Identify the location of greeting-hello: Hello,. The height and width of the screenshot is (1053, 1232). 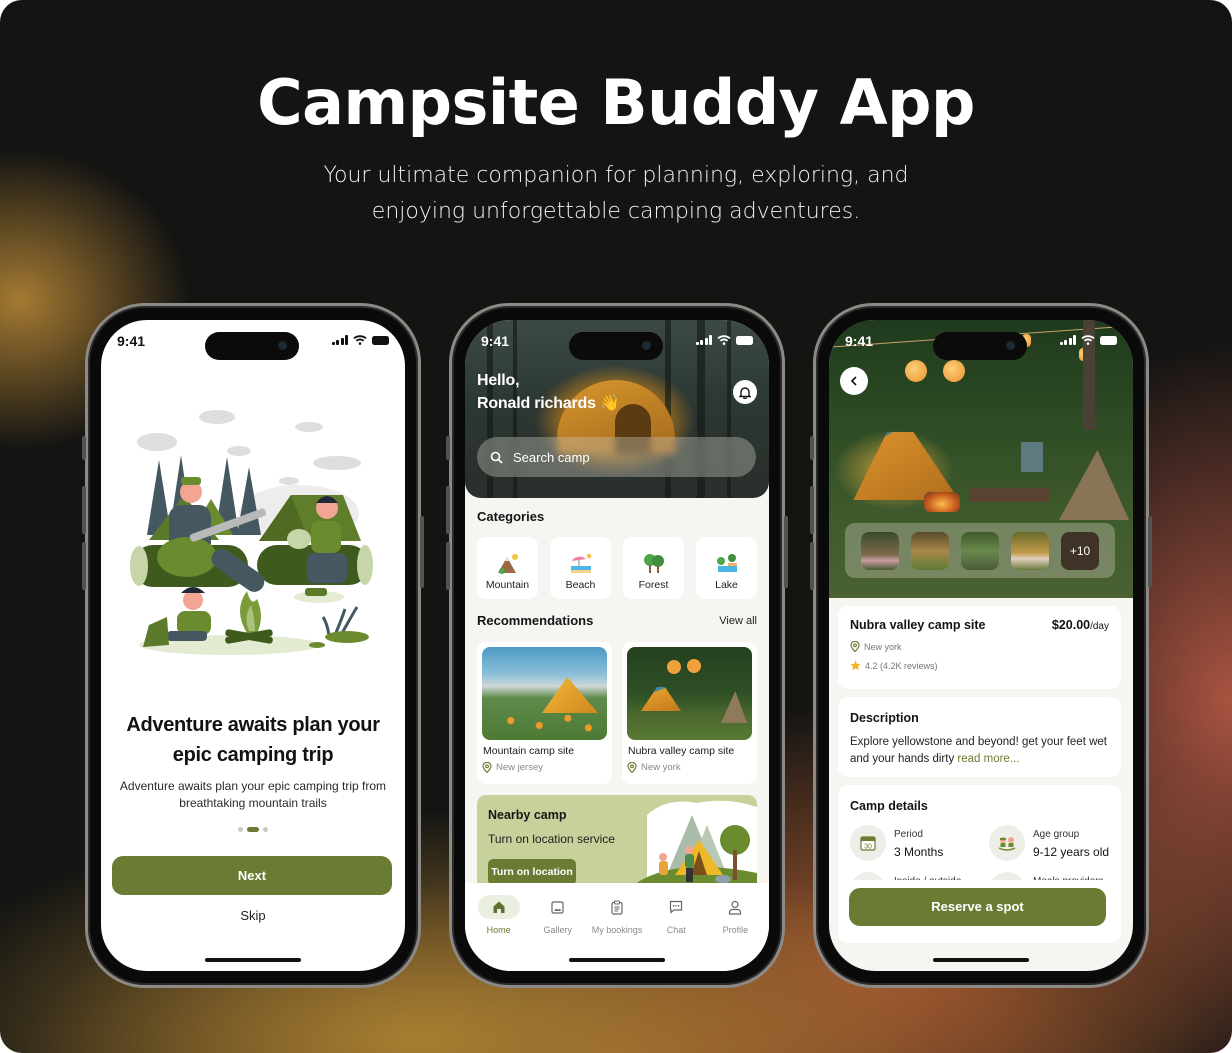
(498, 380).